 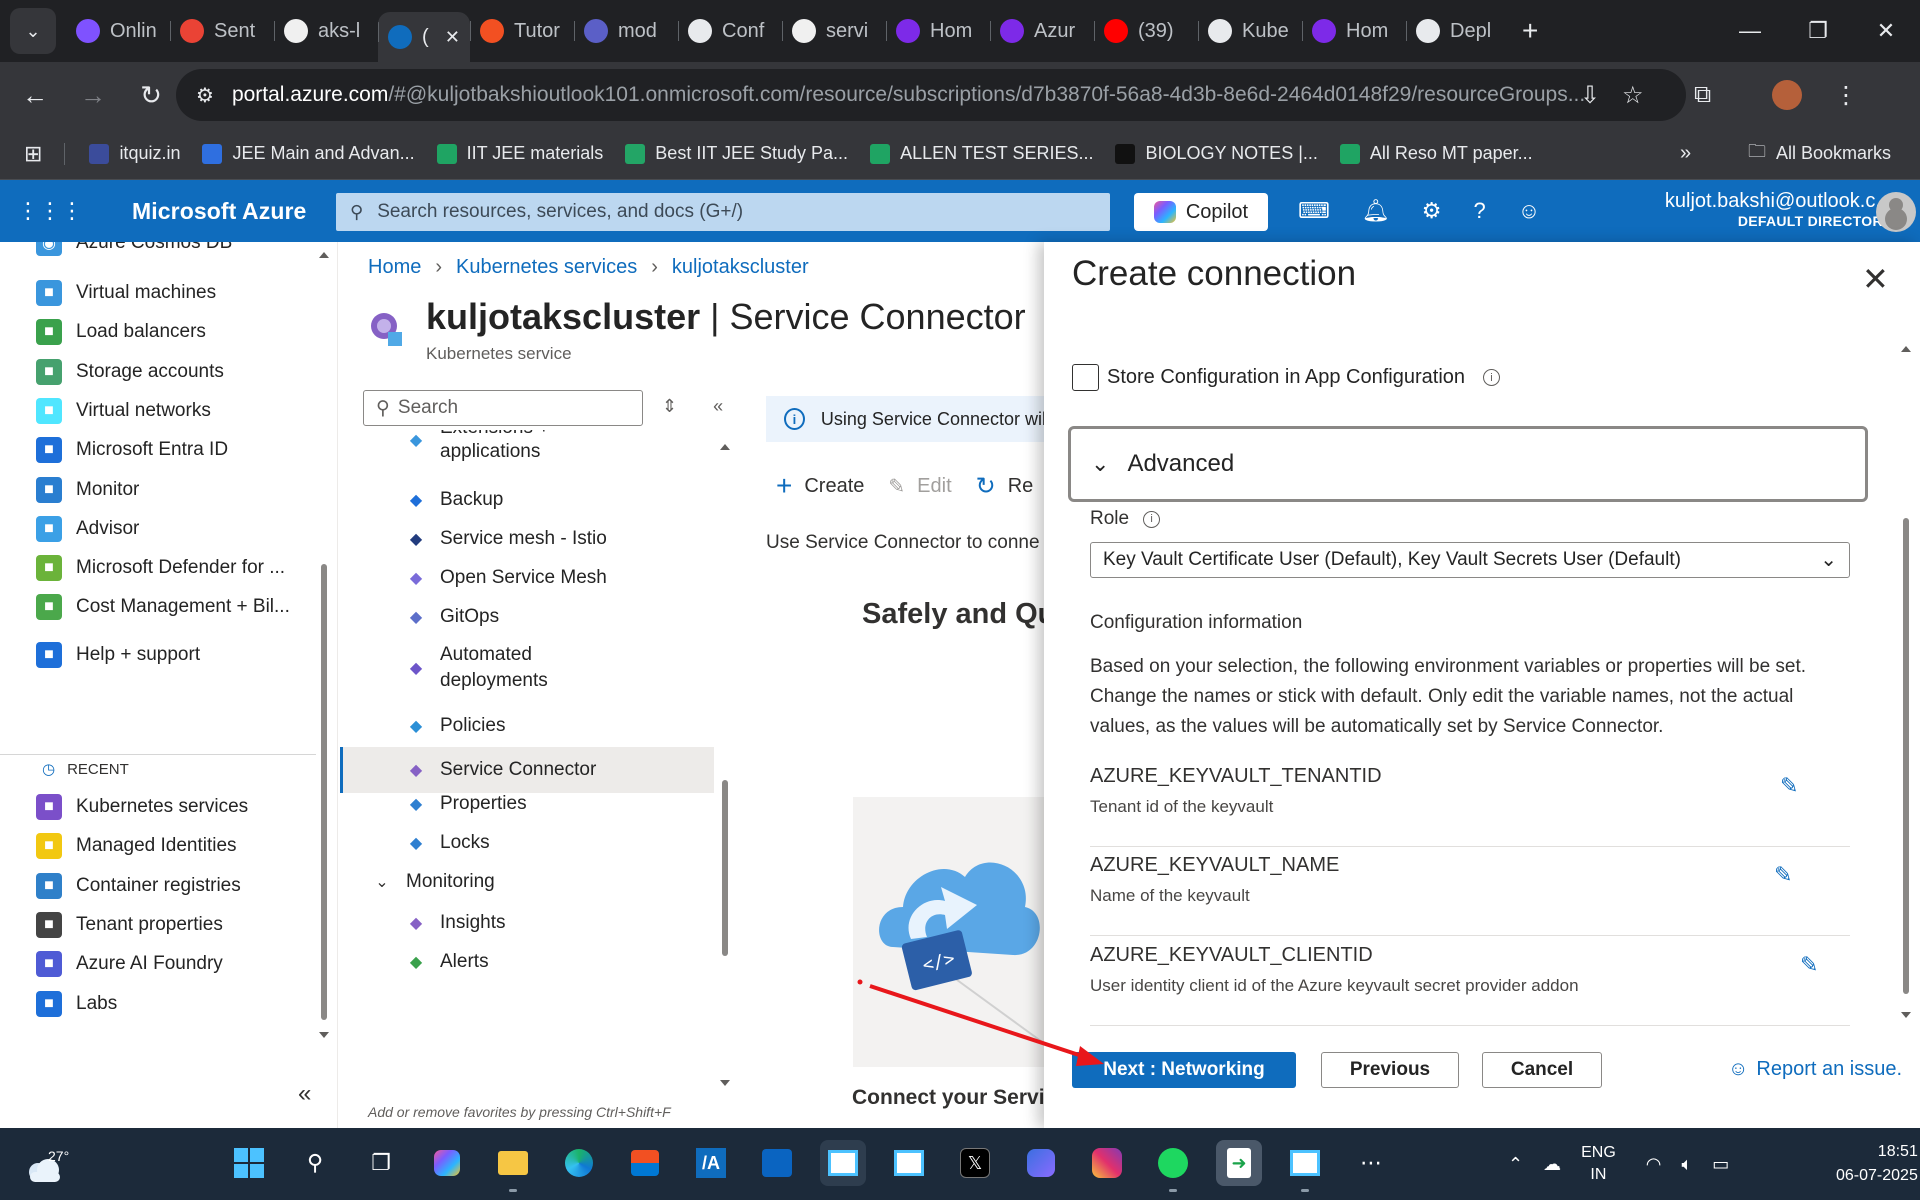 What do you see at coordinates (130, 371) in the screenshot?
I see `nav-item: ■ Storage accounts` at bounding box center [130, 371].